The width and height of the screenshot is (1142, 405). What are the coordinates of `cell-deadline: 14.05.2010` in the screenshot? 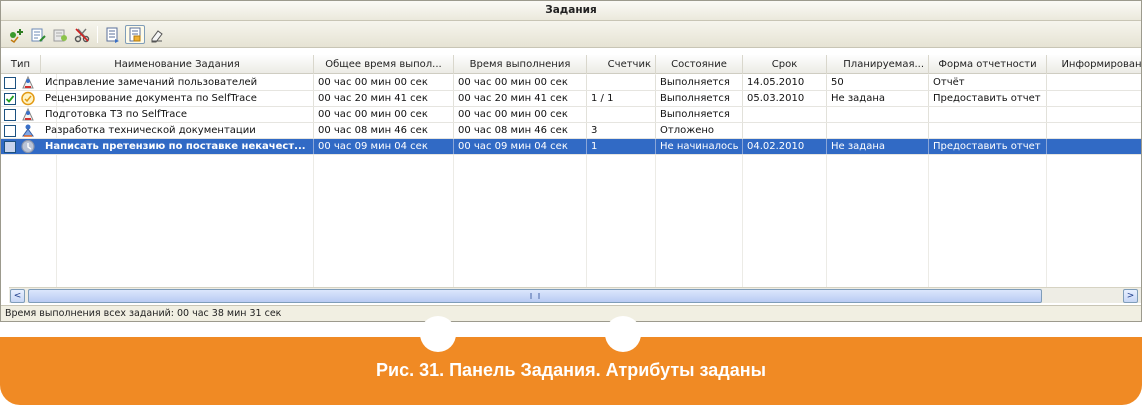 It's located at (785, 82).